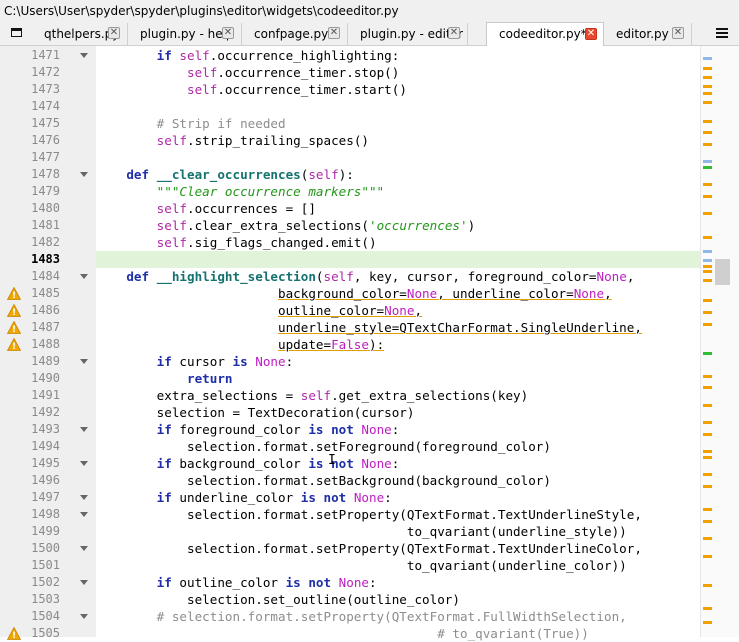 The height and width of the screenshot is (642, 739). Describe the element at coordinates (408, 34) in the screenshot. I see `tab-plugin-py-editor: plugin.py - editor ✕` at that location.